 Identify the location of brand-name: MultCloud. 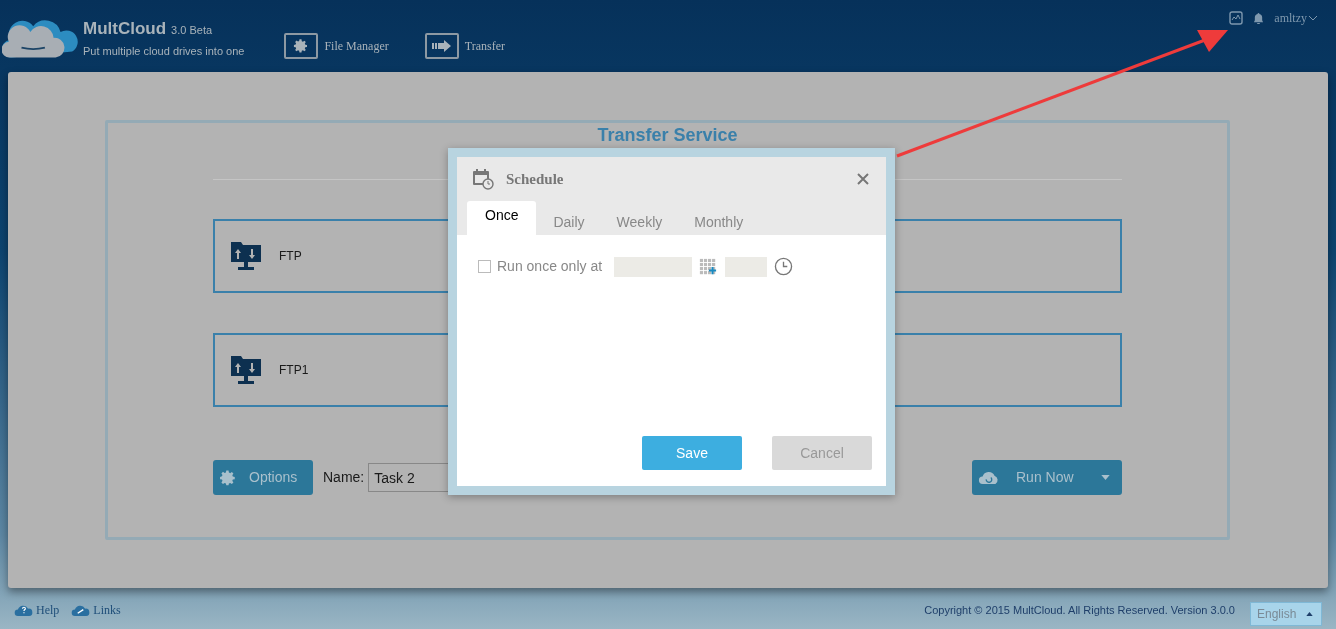
(125, 28).